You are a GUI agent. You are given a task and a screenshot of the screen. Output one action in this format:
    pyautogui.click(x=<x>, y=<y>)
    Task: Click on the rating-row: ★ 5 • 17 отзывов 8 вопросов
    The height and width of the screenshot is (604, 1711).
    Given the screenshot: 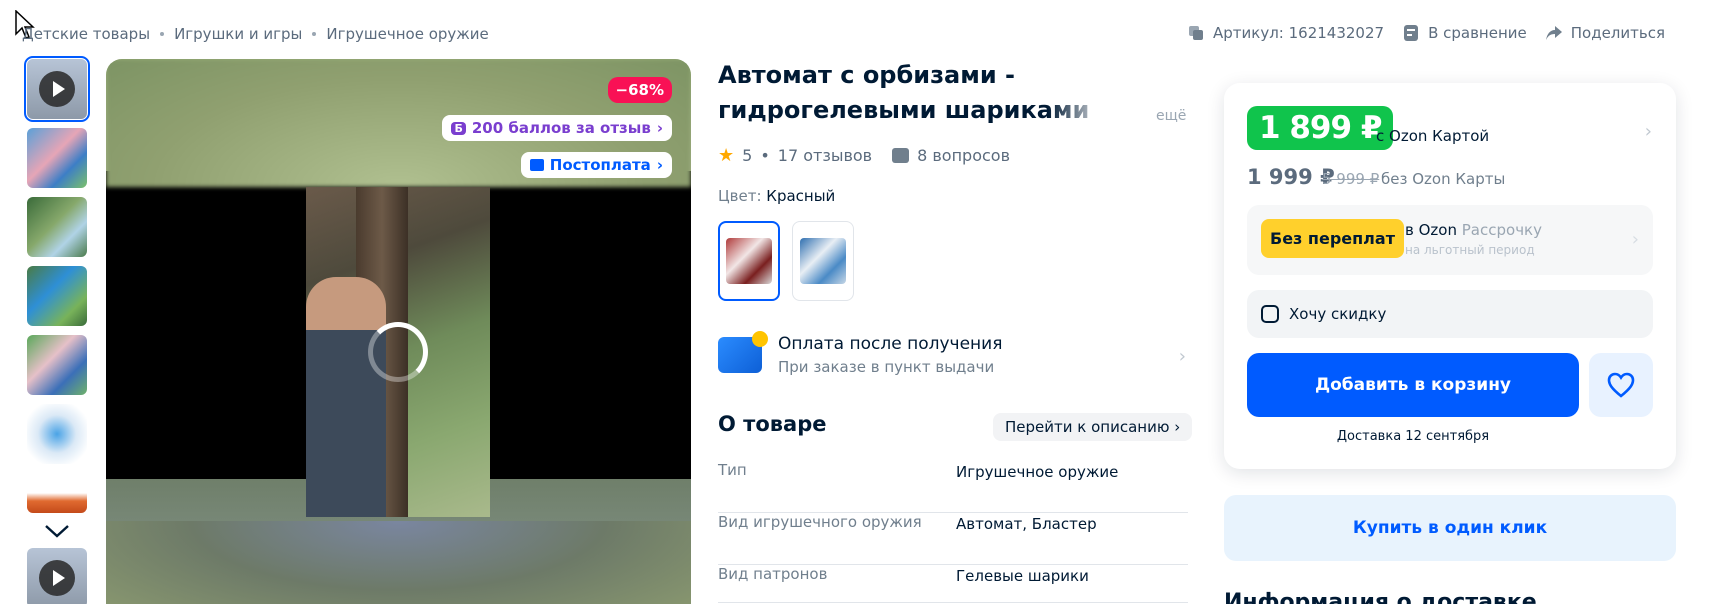 What is the action you would take?
    pyautogui.click(x=864, y=155)
    